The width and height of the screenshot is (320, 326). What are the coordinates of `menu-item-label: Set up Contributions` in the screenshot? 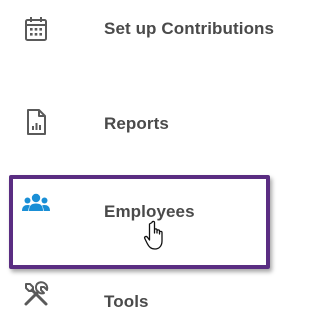 It's located at (189, 28).